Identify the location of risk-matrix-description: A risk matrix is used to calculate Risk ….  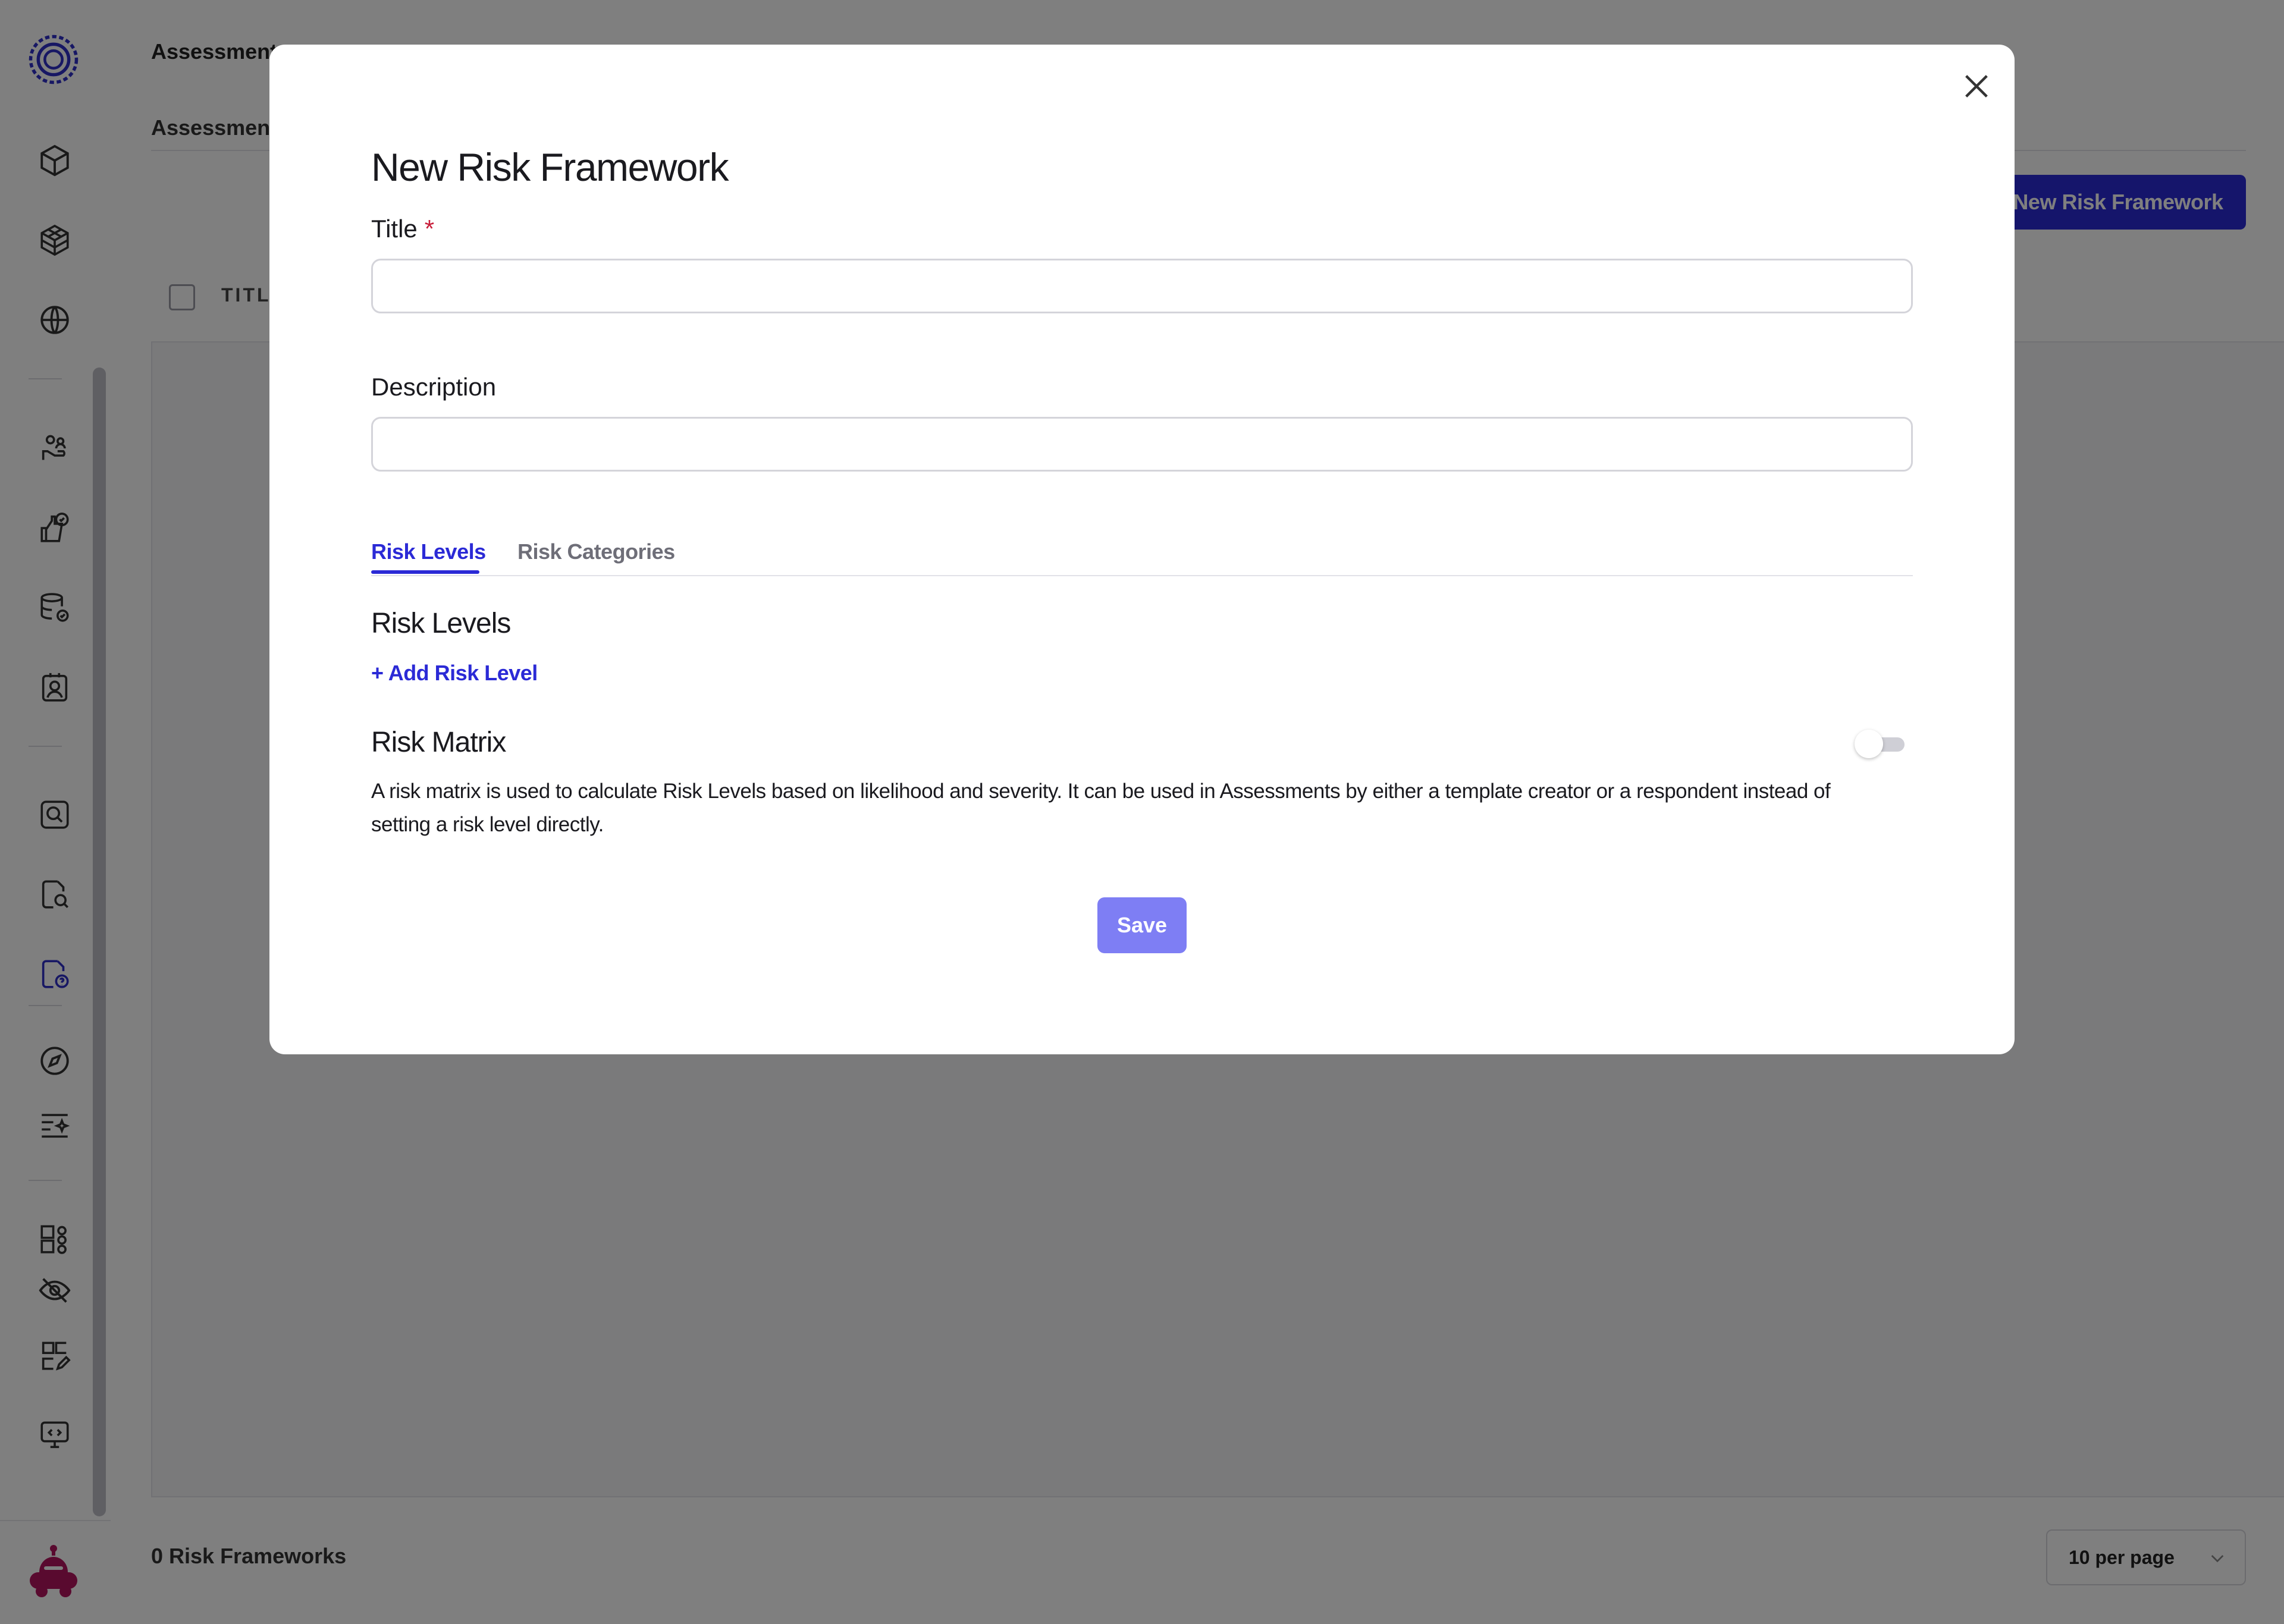
(1101, 808).